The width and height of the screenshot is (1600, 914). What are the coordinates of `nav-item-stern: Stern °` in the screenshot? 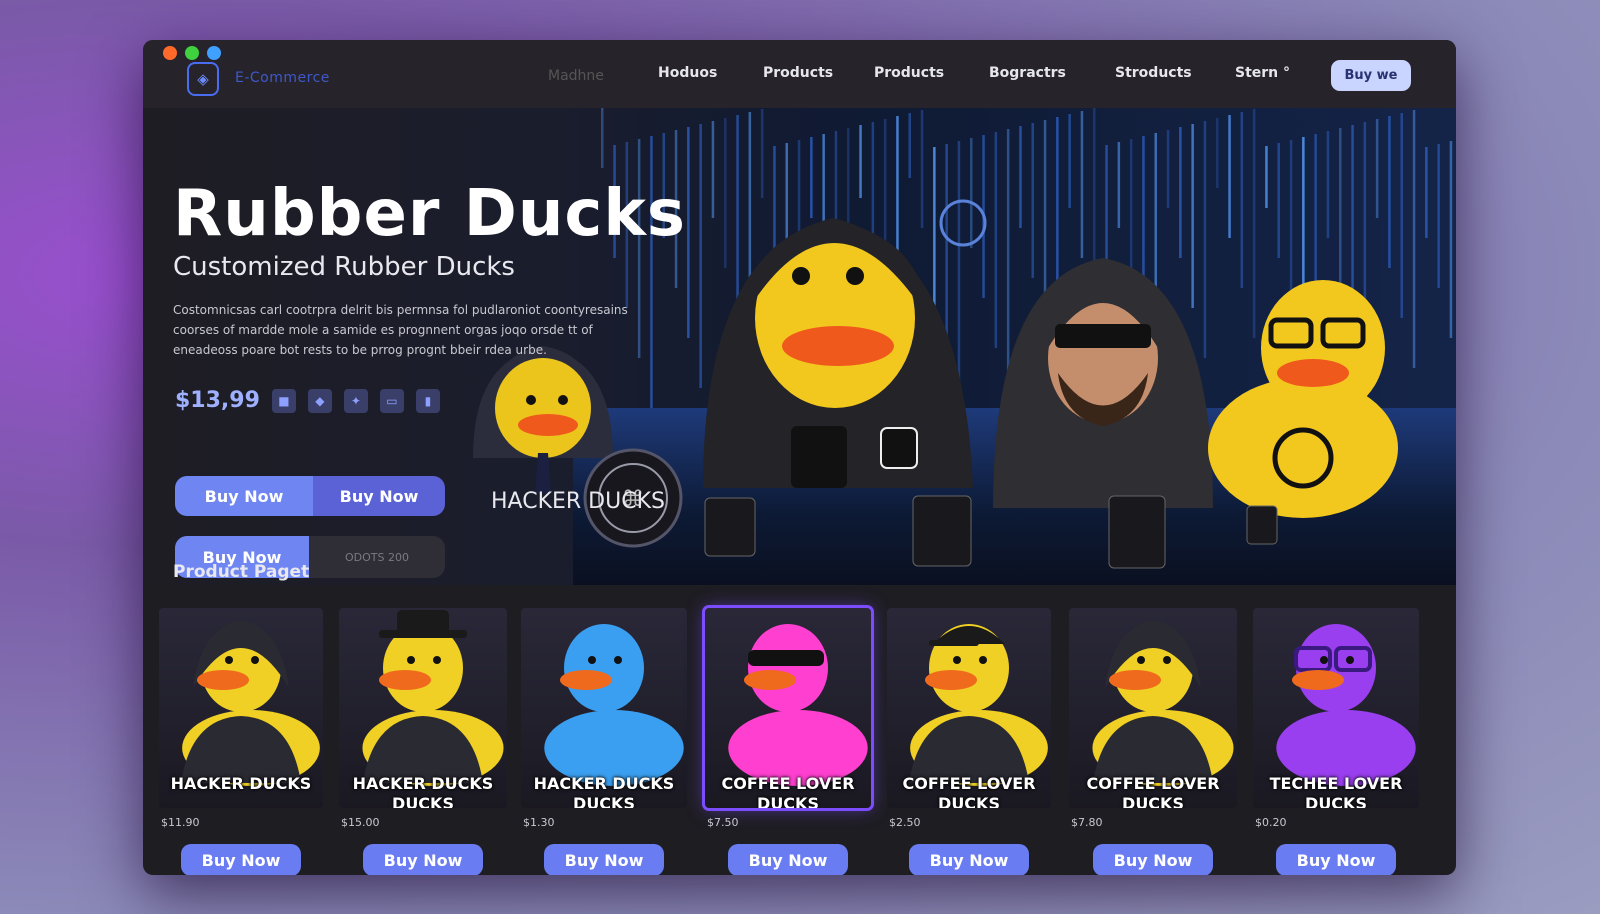 It's located at (1275, 73).